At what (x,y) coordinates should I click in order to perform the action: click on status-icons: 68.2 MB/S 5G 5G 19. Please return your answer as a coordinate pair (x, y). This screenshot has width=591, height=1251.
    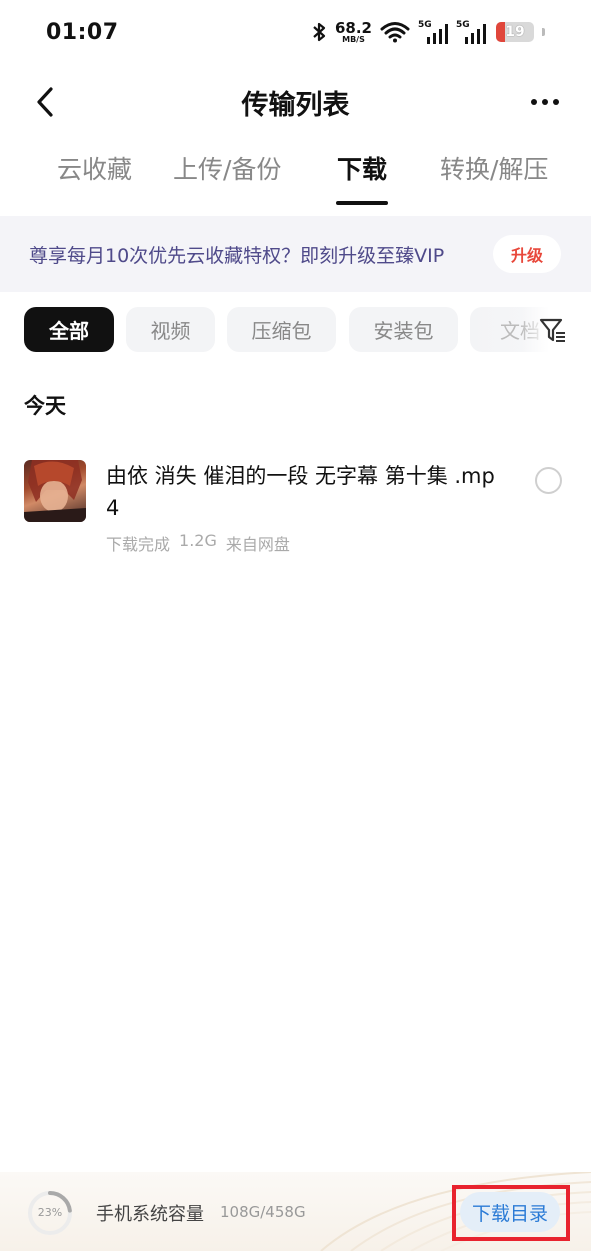
    Looking at the image, I should click on (428, 32).